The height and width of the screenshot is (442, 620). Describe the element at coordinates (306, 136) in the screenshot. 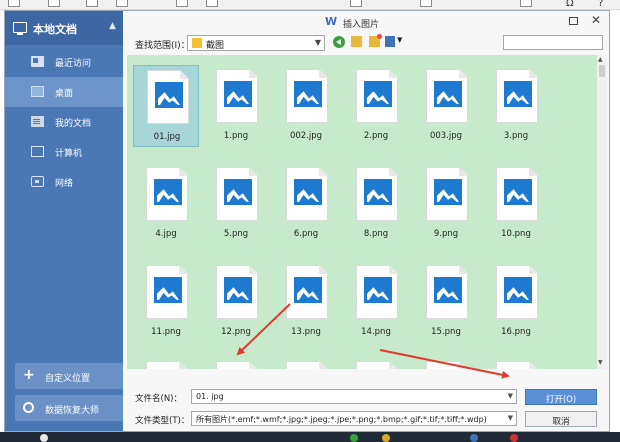

I see `file-name: 002.jpg` at that location.